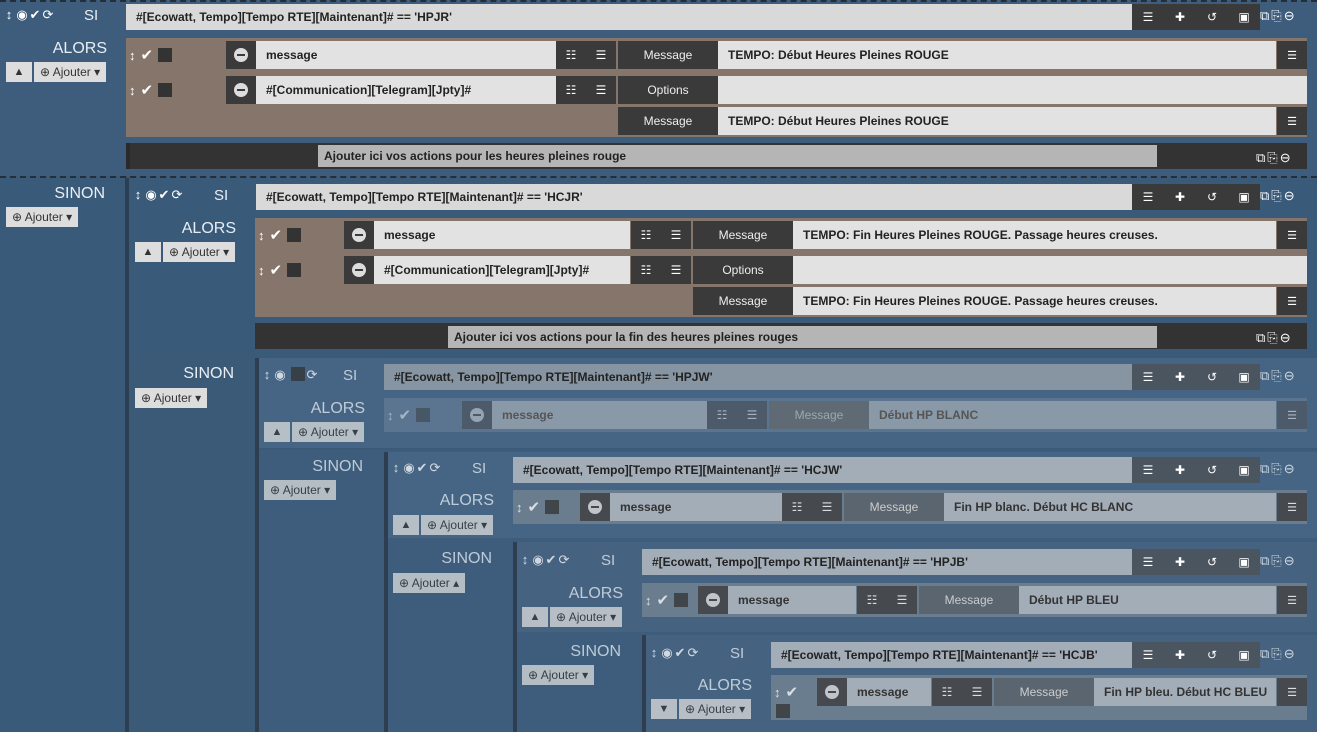 The height and width of the screenshot is (732, 1317). Describe the element at coordinates (1185, 692) in the screenshot. I see `message-input: Fin HP bleu. Début HC BLEU` at that location.